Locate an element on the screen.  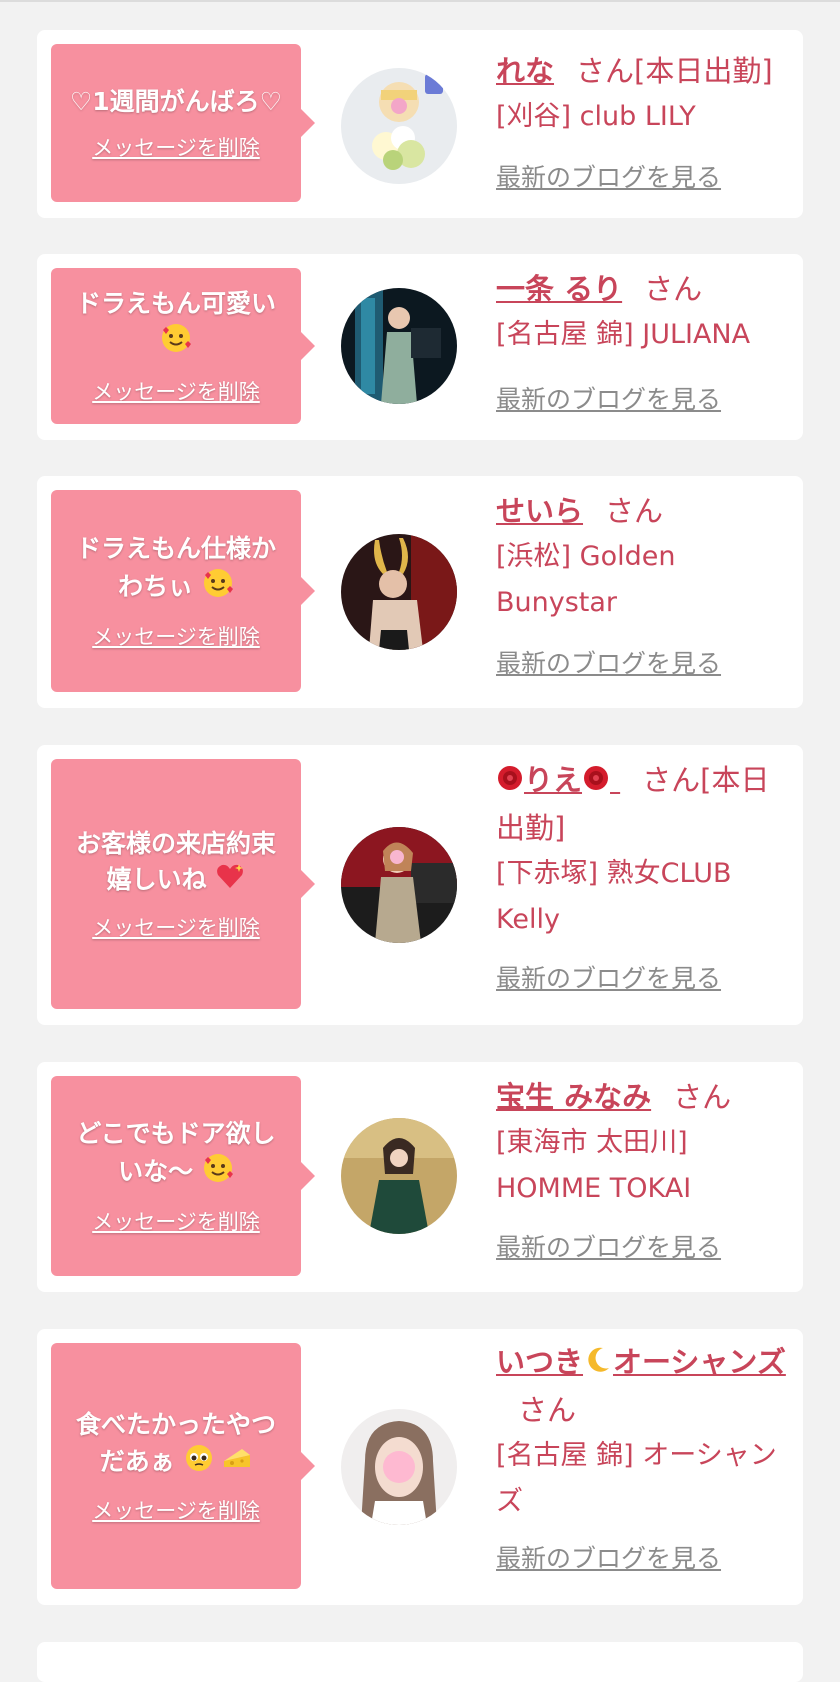
message-bubble: ♡1週間がんばろ♡ メッセージを削除 is located at coordinates (183, 123).